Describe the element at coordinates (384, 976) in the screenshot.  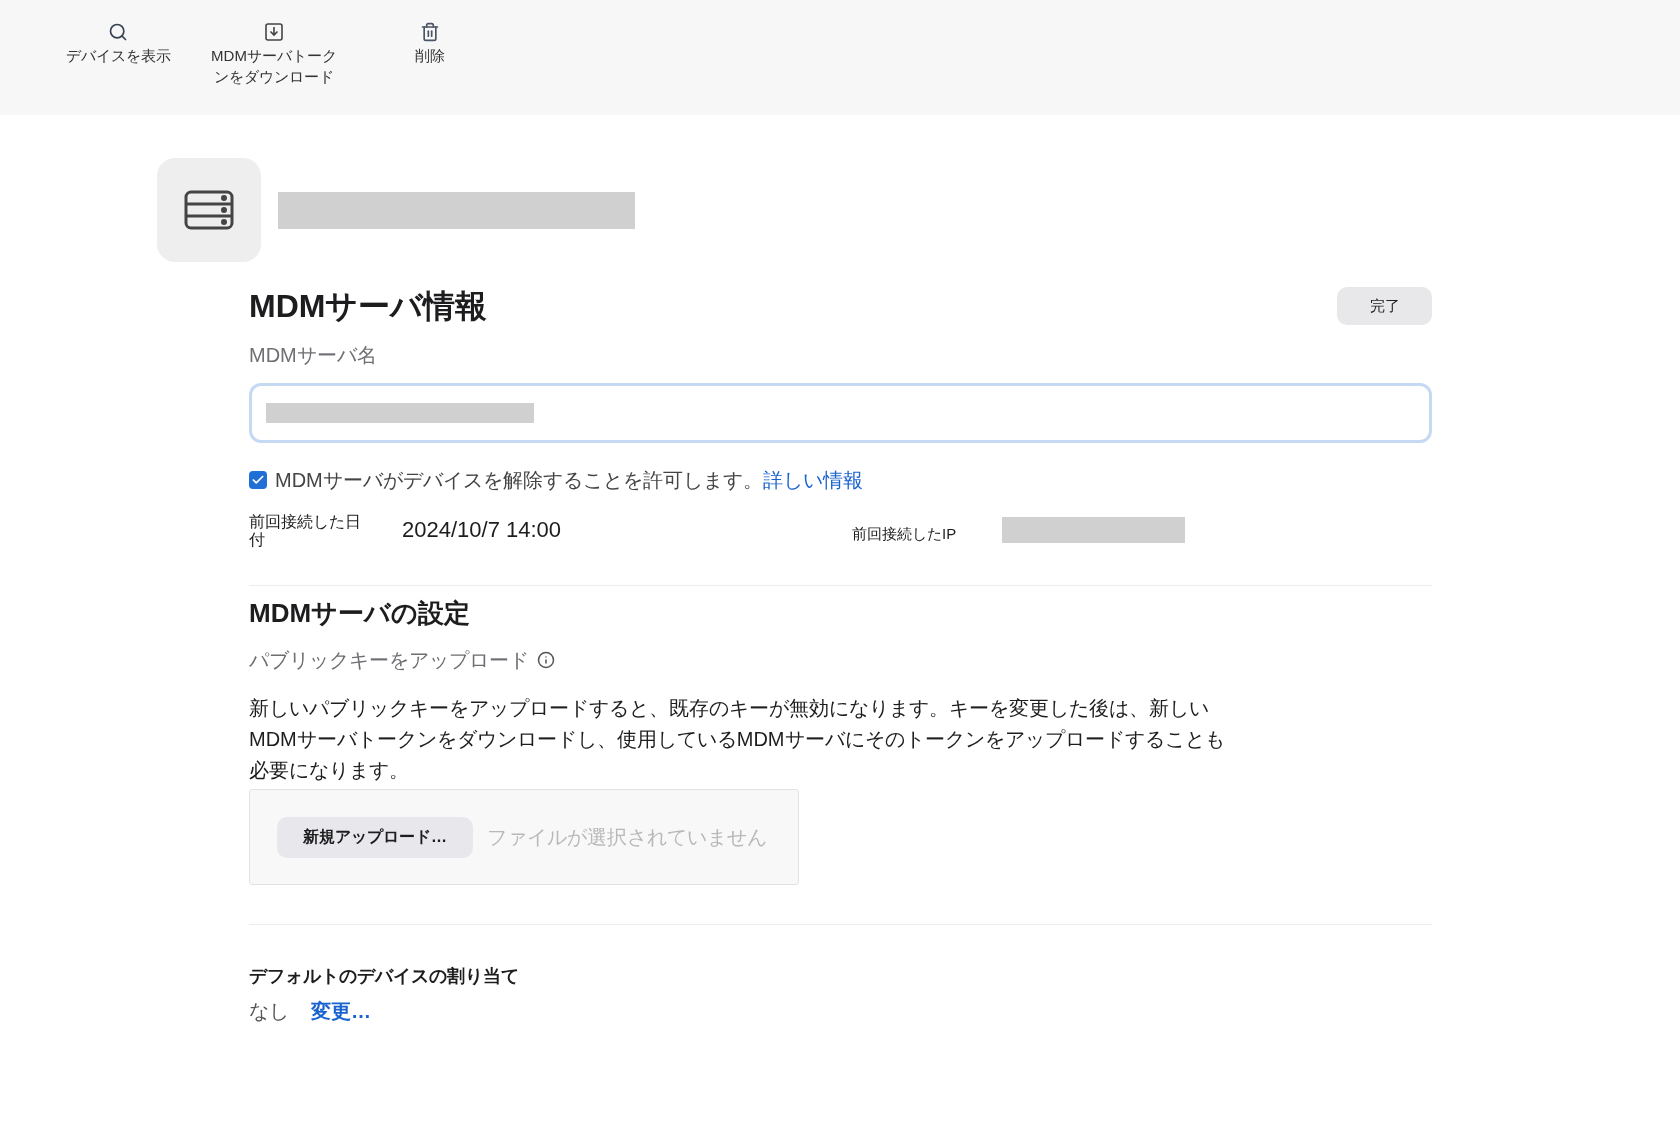
I see `assignment-title: デフォルトのデバイスの割り当て` at that location.